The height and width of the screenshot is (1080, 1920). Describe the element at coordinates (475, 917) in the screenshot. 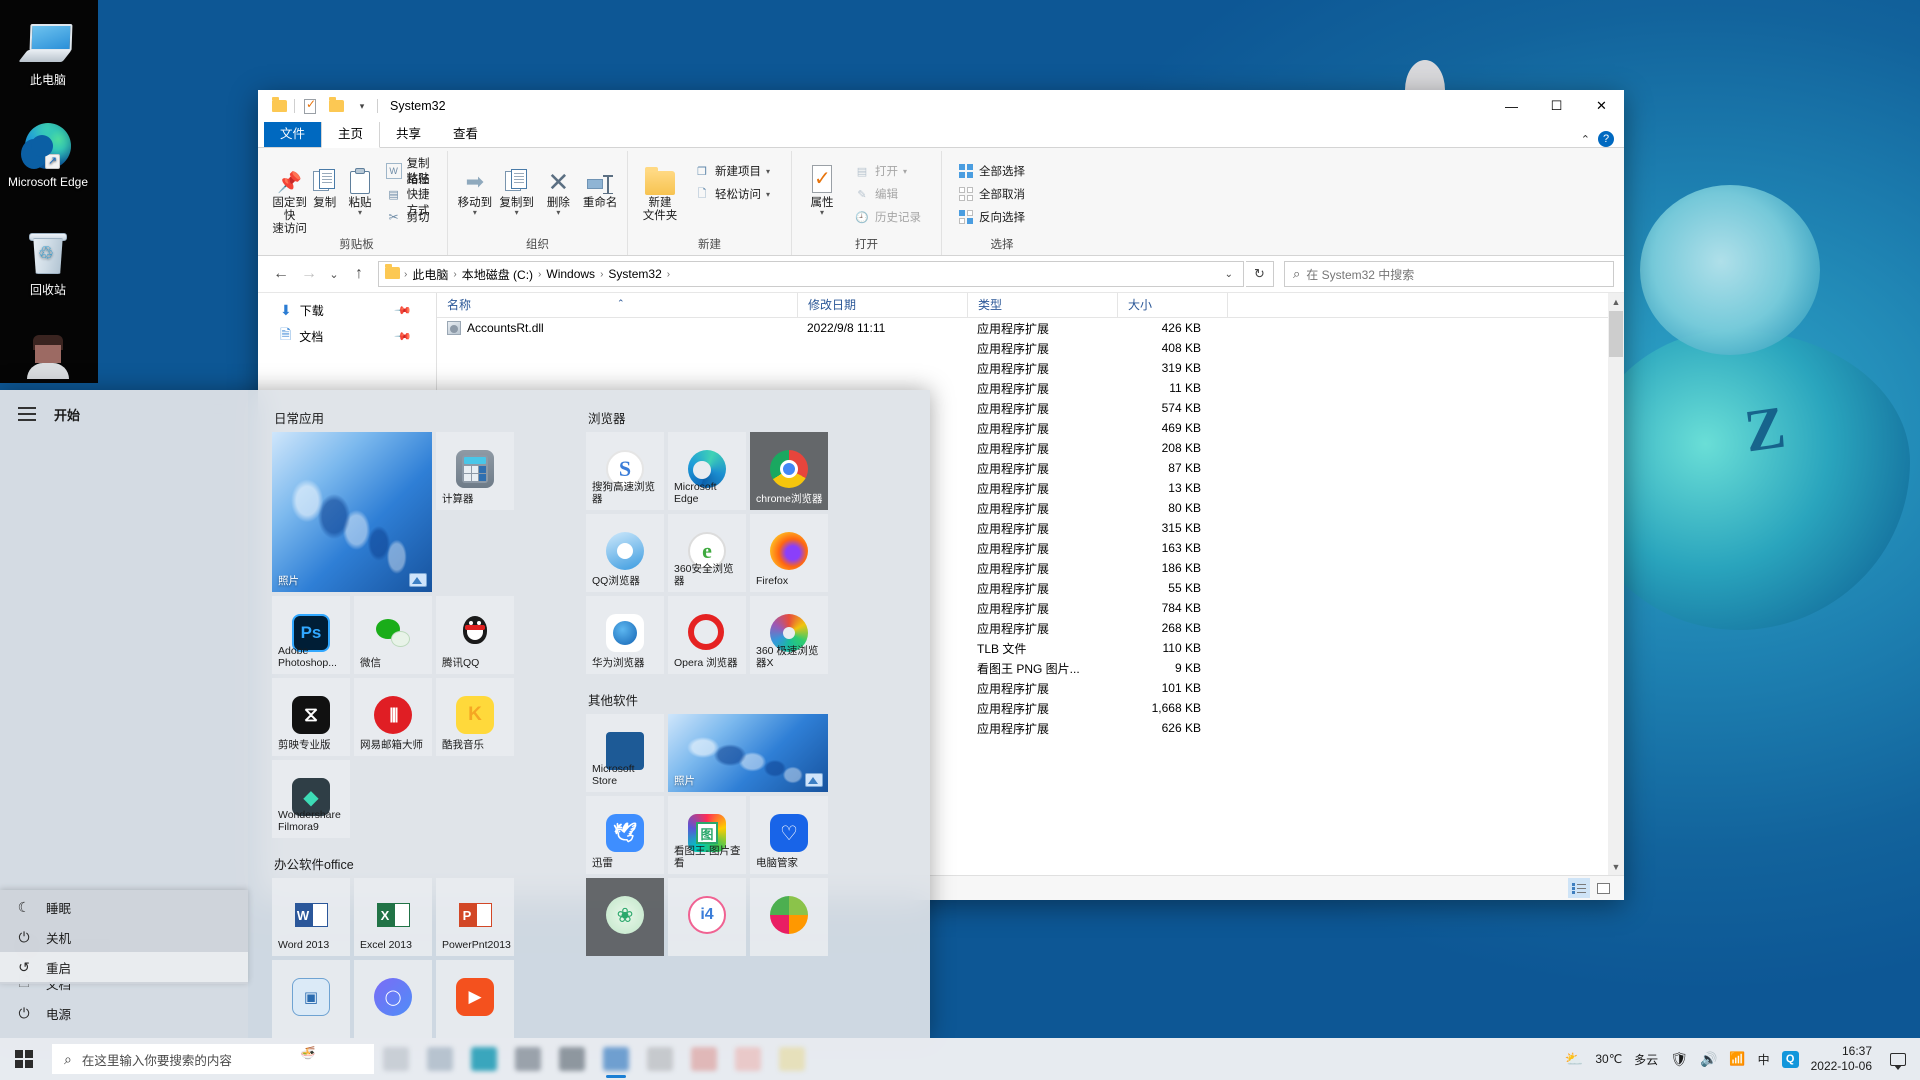

I see `start-tile: P PowerPnt2013` at that location.